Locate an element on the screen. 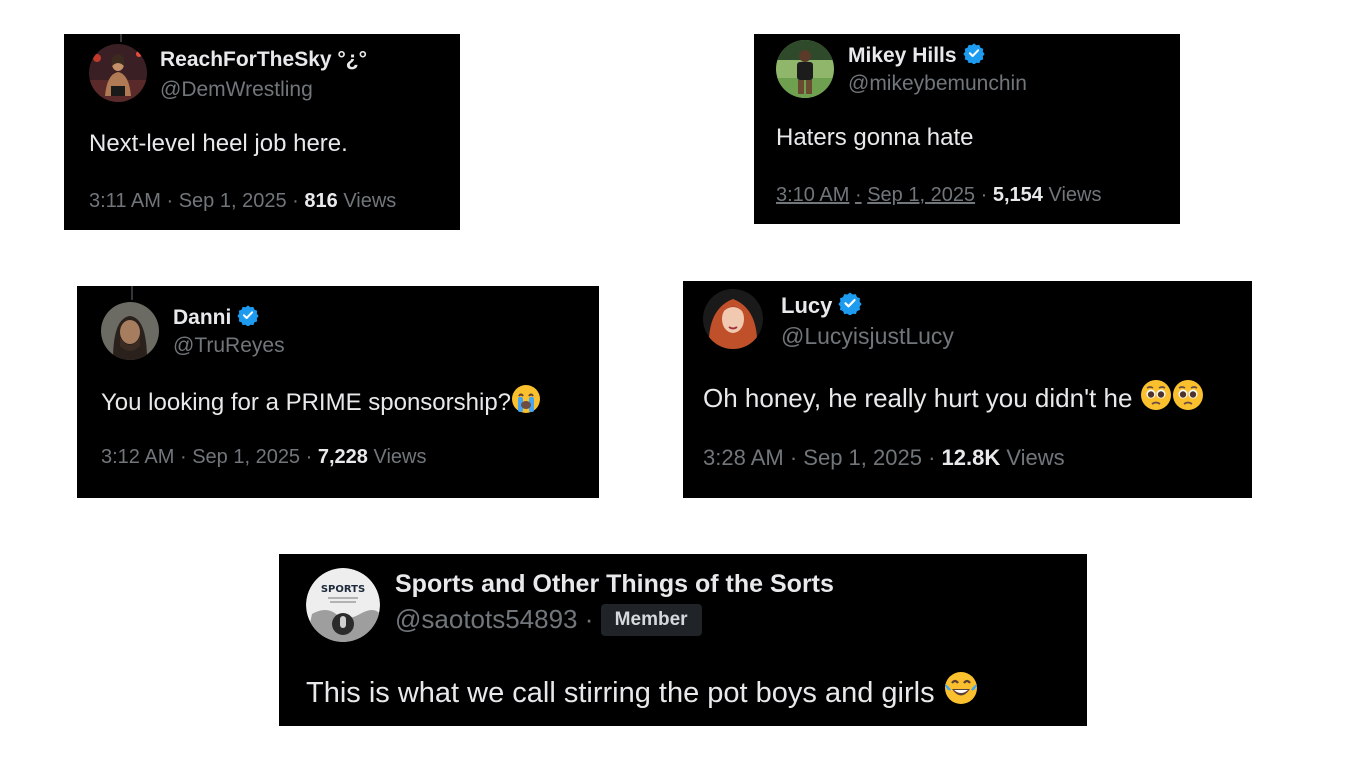 The height and width of the screenshot is (768, 1366). display-name: Mikey Hills is located at coordinates (902, 56).